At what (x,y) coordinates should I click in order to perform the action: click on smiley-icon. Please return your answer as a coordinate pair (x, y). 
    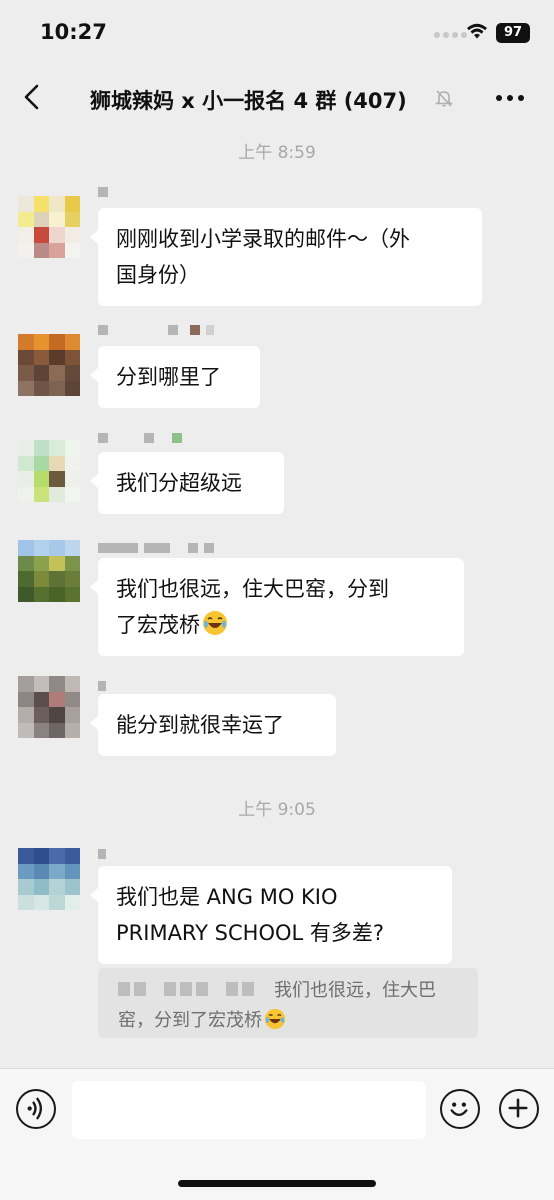
    Looking at the image, I should click on (459, 1109).